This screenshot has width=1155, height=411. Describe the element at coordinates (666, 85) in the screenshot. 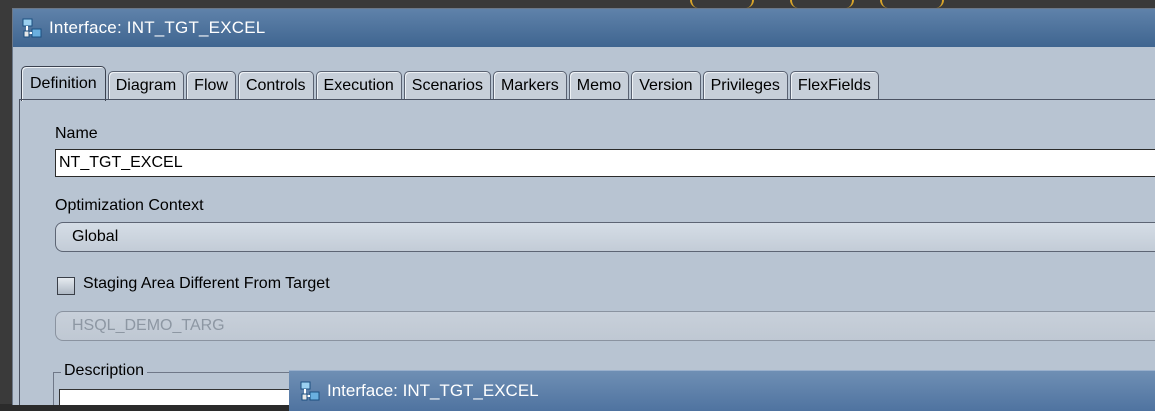

I see `tab-version: Version` at that location.